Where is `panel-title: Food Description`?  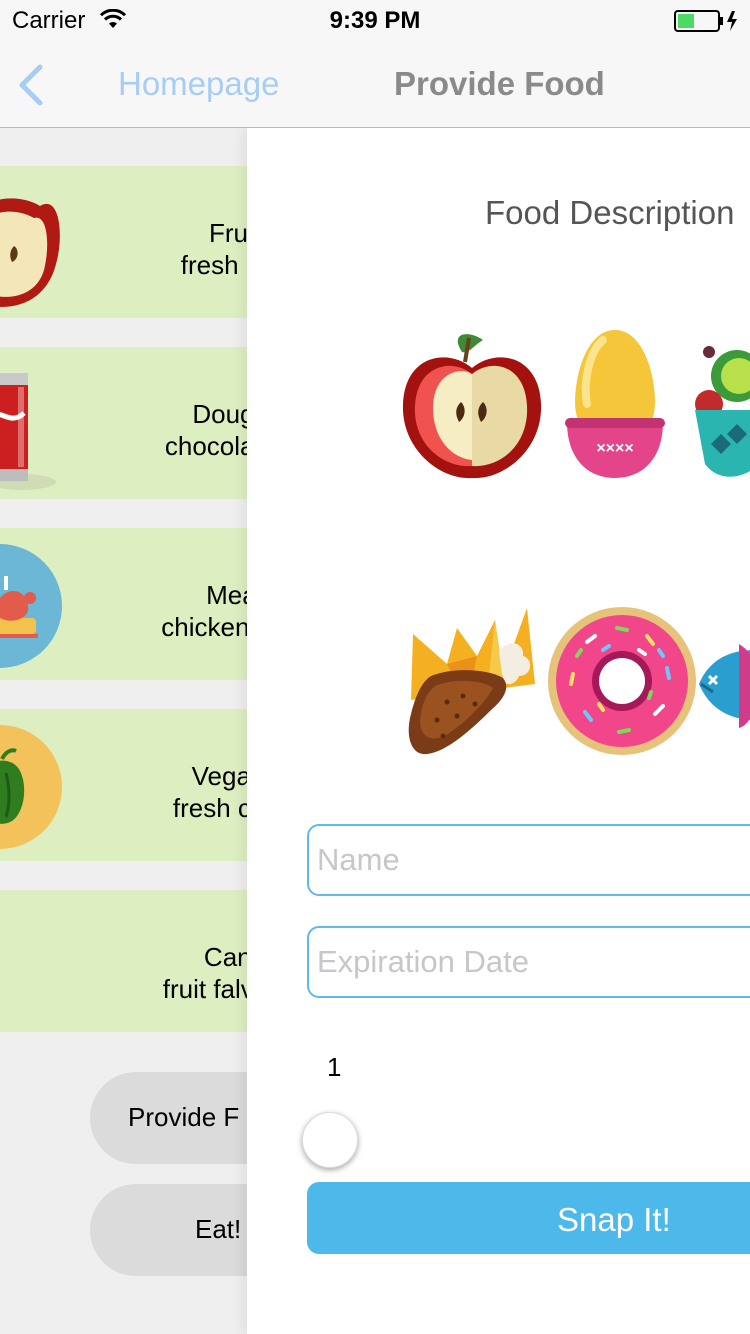
panel-title: Food Description is located at coordinates (610, 212).